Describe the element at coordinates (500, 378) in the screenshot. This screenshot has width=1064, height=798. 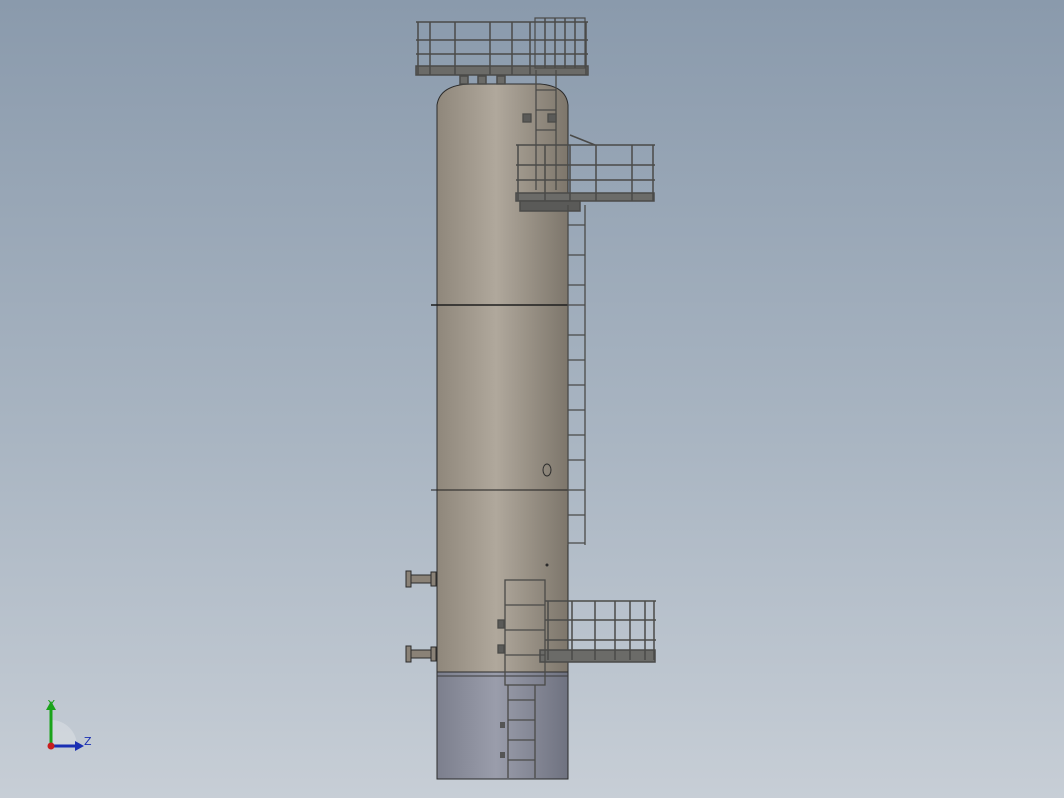
I see `vessel-shell` at that location.